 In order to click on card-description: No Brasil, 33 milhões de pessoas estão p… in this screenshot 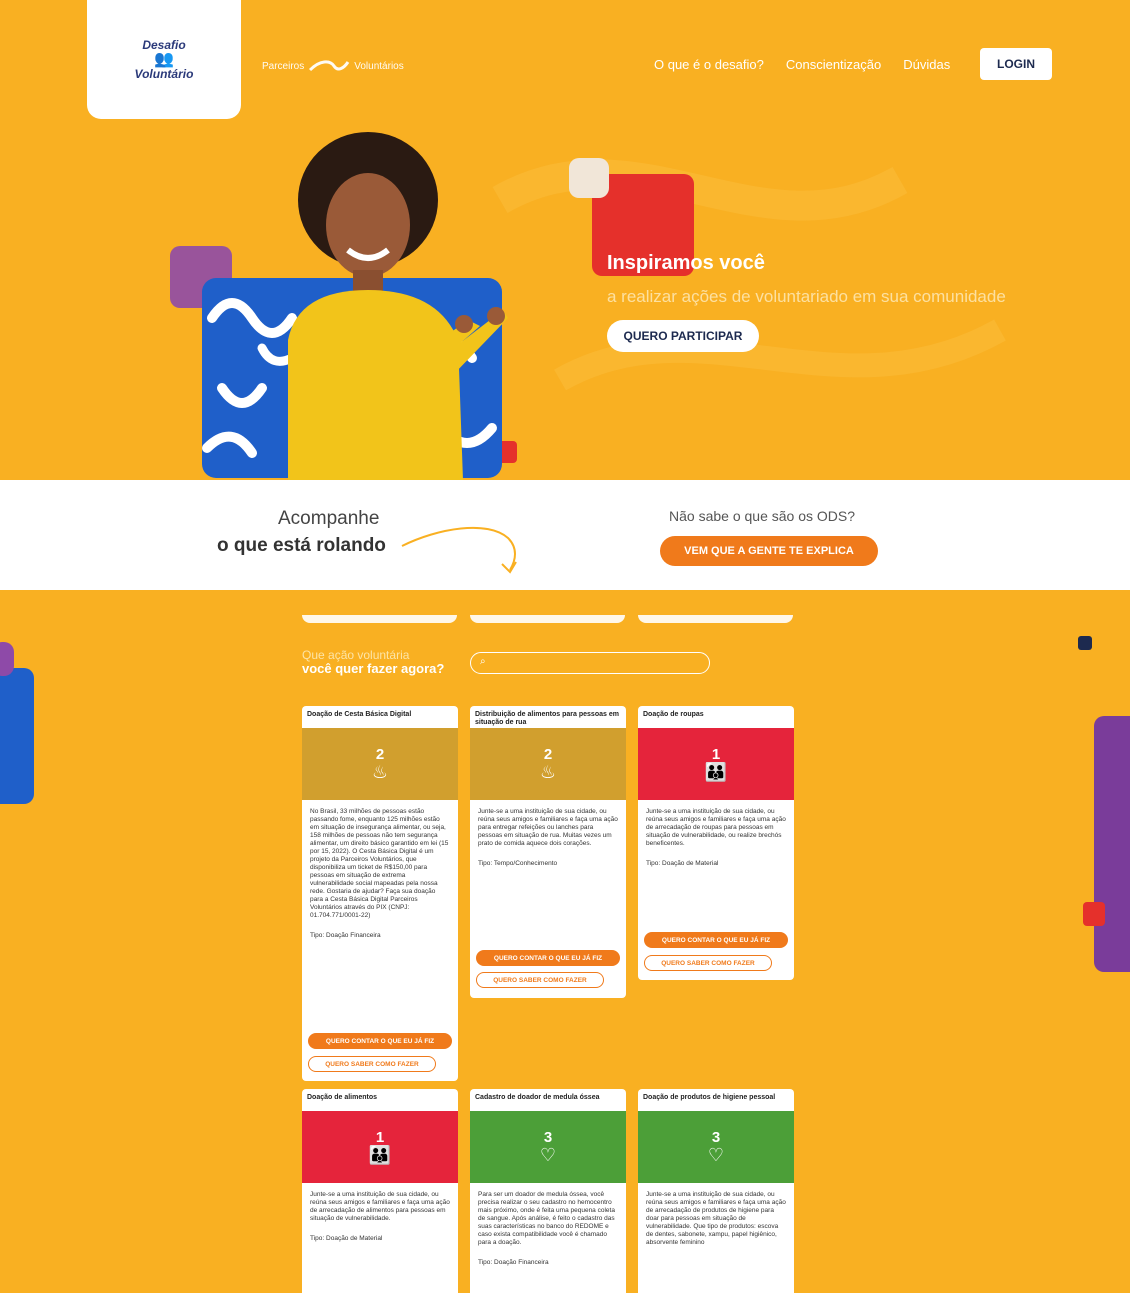, I will do `click(379, 863)`.